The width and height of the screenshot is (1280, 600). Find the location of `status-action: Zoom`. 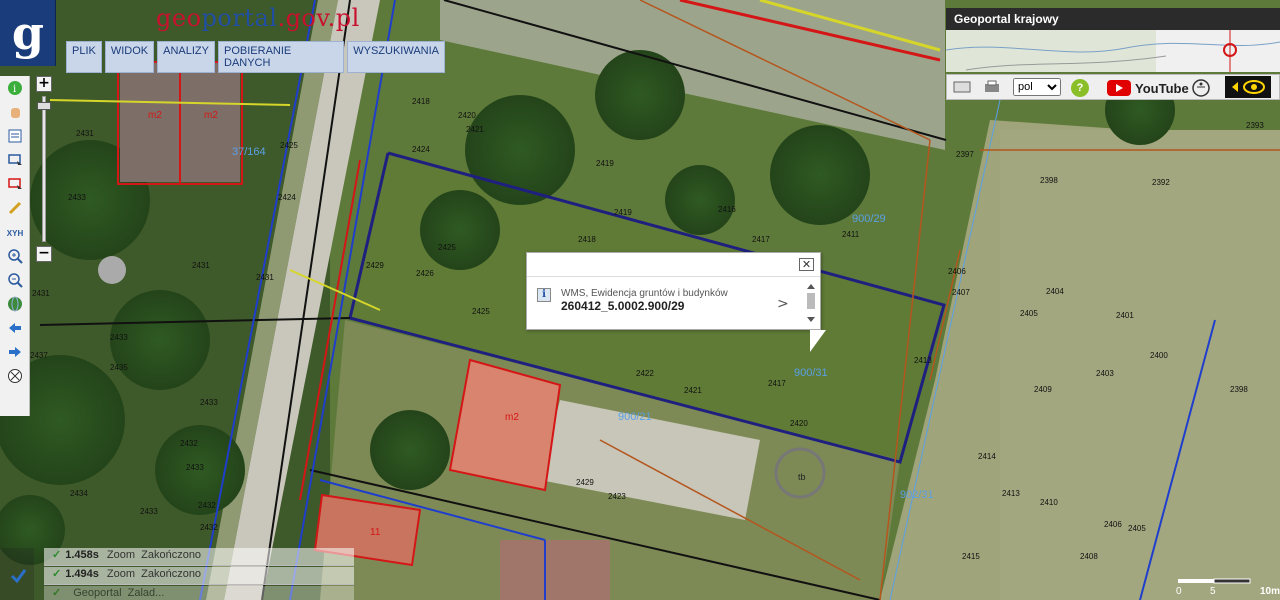

status-action: Zoom is located at coordinates (120, 574).